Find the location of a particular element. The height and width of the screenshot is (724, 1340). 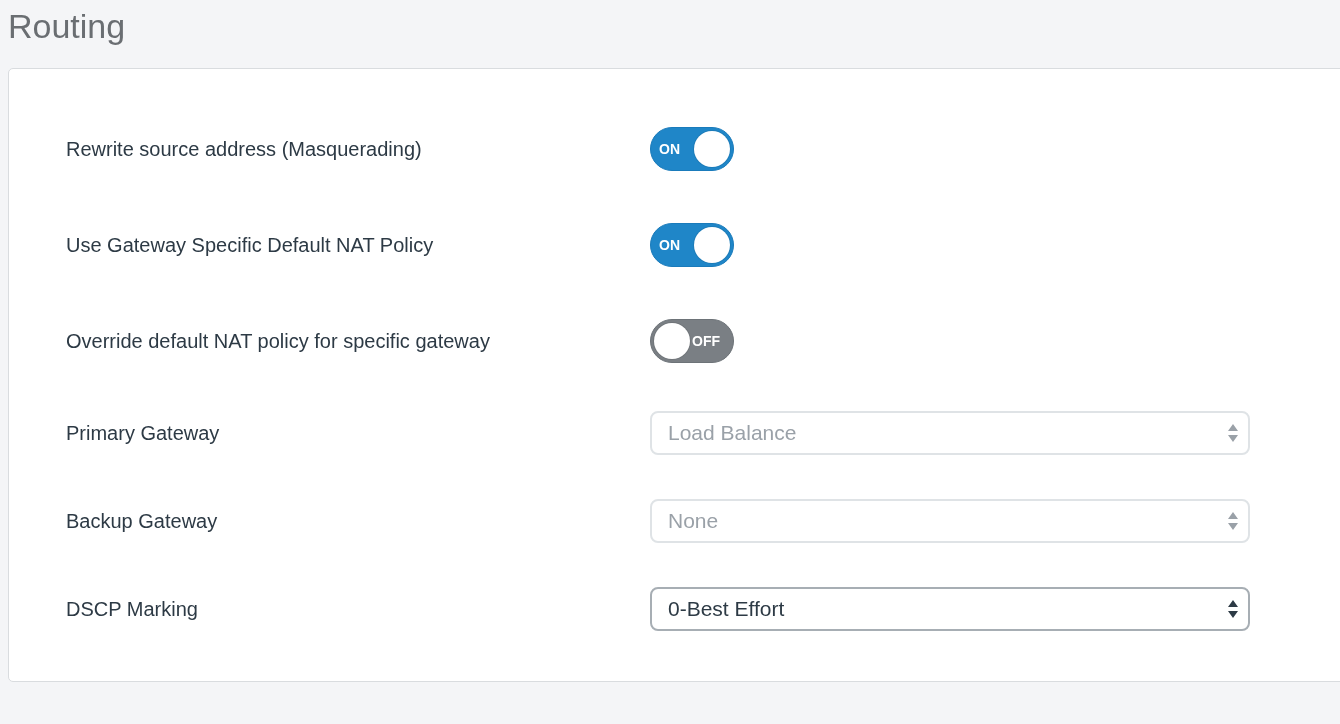

setting-label: Use Gateway Specific Default NAT Policy is located at coordinates (250, 245).